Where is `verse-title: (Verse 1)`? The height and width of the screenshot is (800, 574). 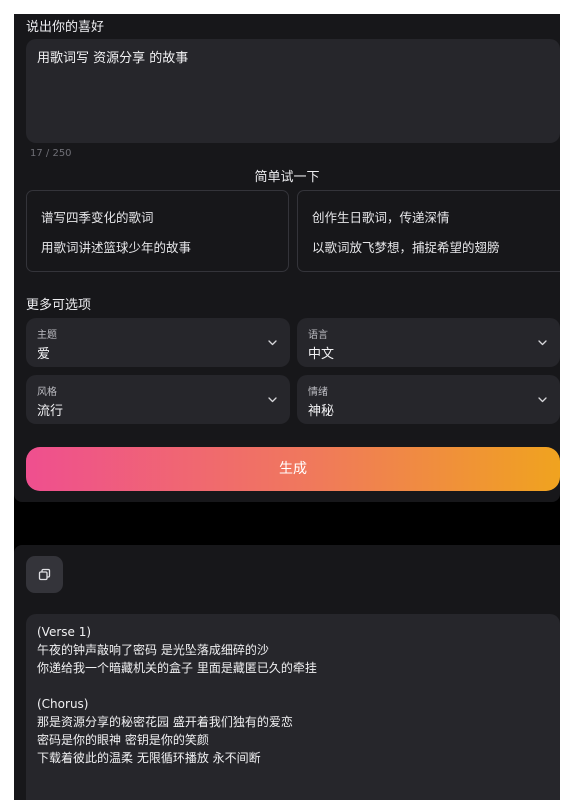 verse-title: (Verse 1) is located at coordinates (64, 632).